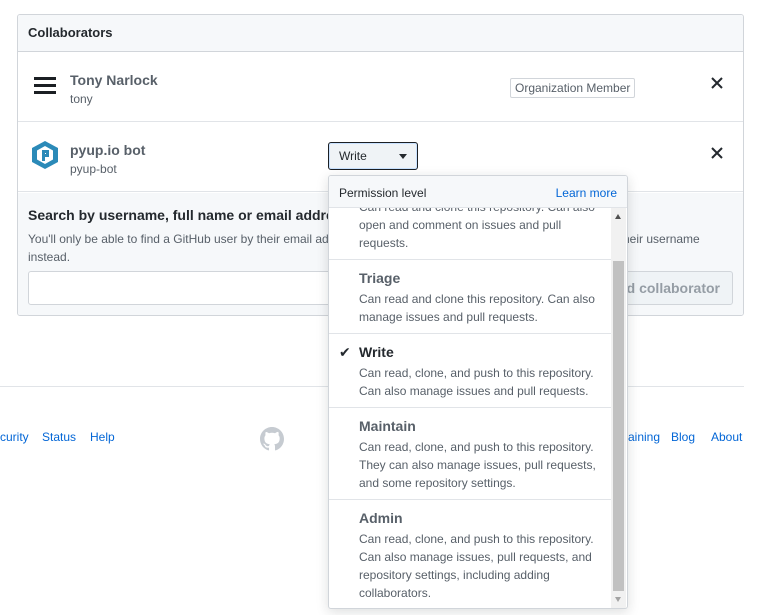 This screenshot has width=772, height=615. What do you see at coordinates (93, 169) in the screenshot?
I see `collaborator-login: pyup-bot` at bounding box center [93, 169].